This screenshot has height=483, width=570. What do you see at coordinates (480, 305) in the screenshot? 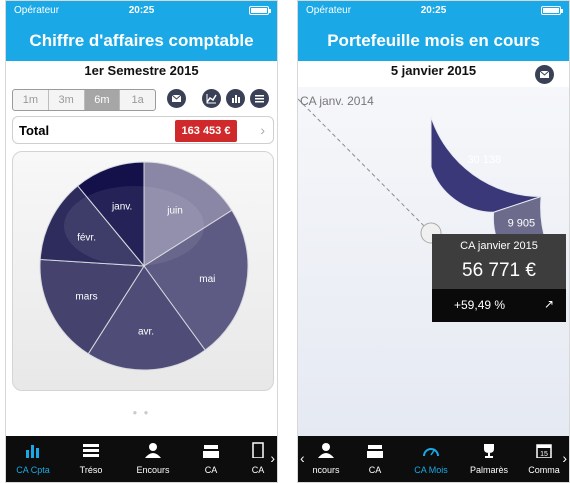
I see `info-change: +59,49 %` at bounding box center [480, 305].